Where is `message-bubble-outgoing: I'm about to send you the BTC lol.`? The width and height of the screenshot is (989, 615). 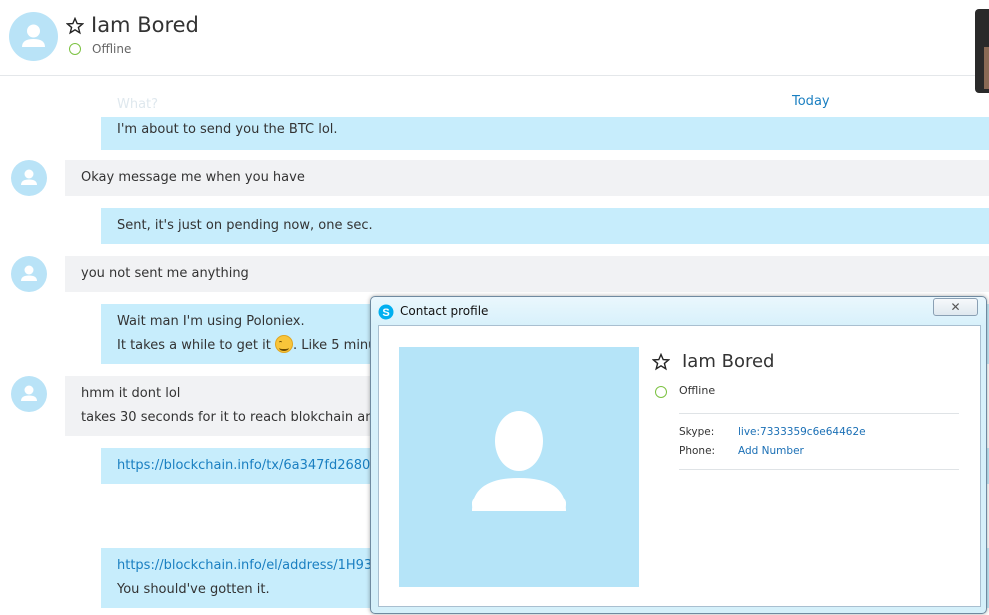
message-bubble-outgoing: I'm about to send you the BTC lol. is located at coordinates (545, 133).